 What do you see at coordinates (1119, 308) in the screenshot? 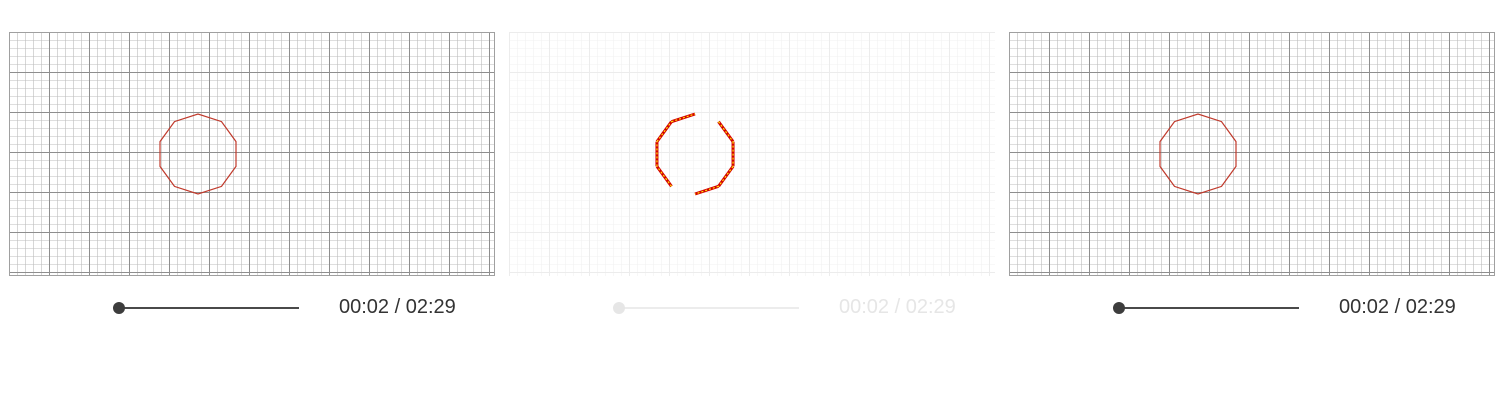
I see `right-progress-knob` at bounding box center [1119, 308].